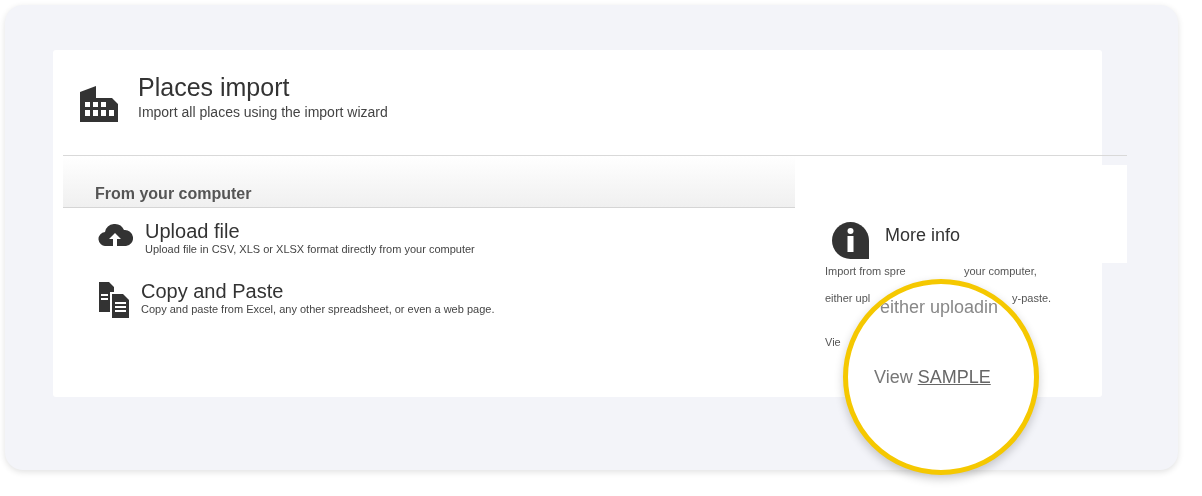 This screenshot has height=496, width=1202. I want to click on option-title: Copy and Paste, so click(318, 291).